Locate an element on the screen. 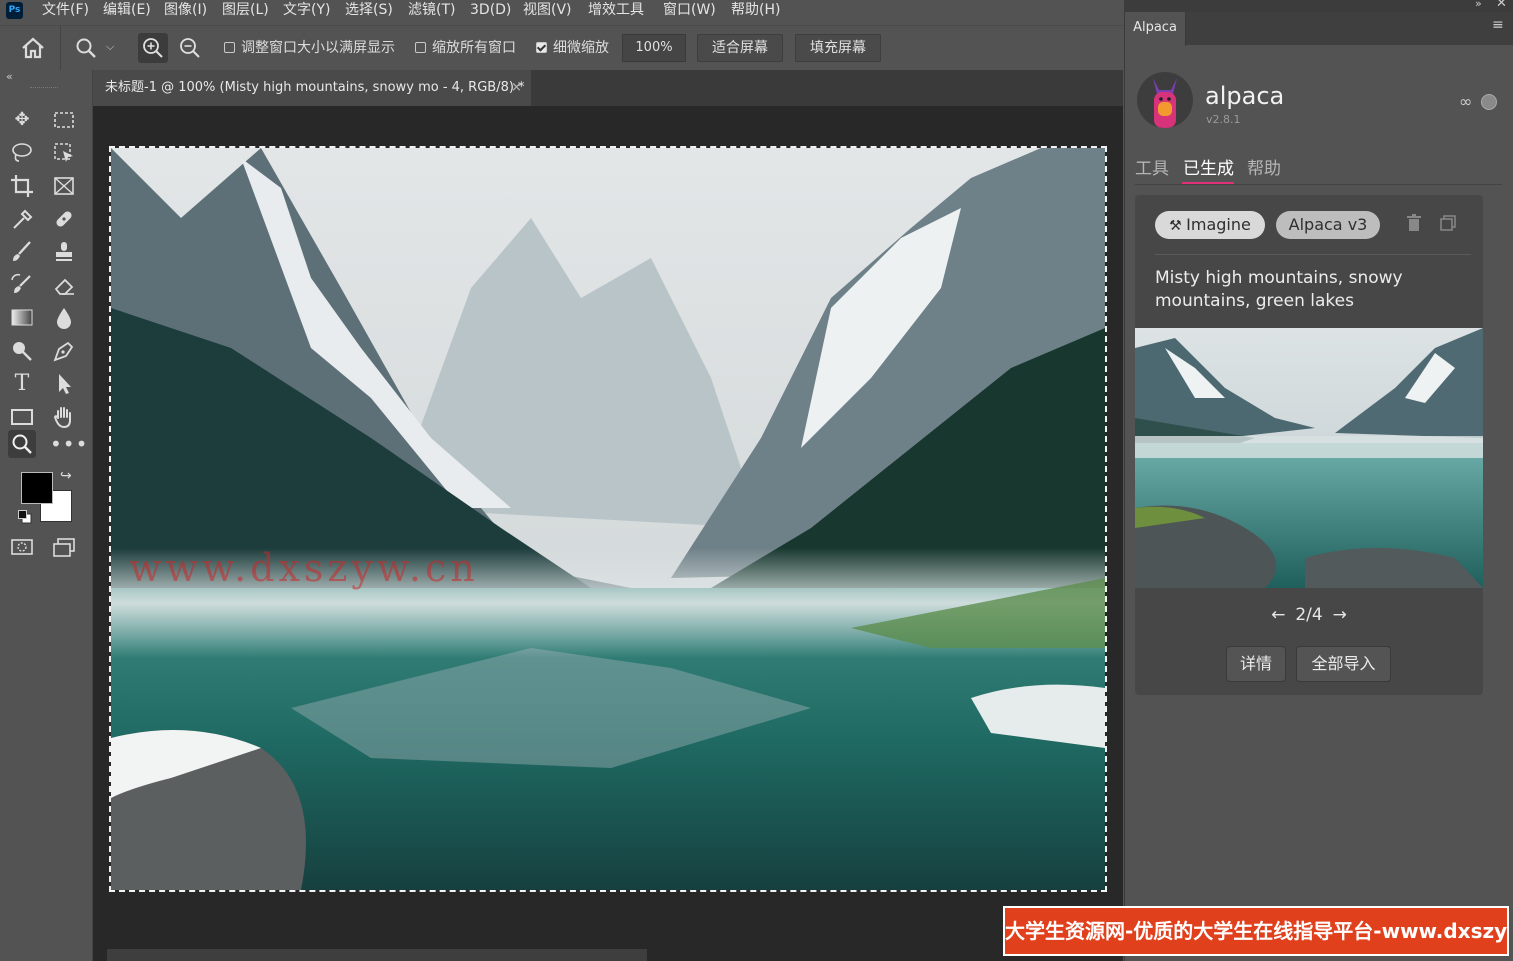 The height and width of the screenshot is (961, 1513). divider is located at coordinates (60, 48).